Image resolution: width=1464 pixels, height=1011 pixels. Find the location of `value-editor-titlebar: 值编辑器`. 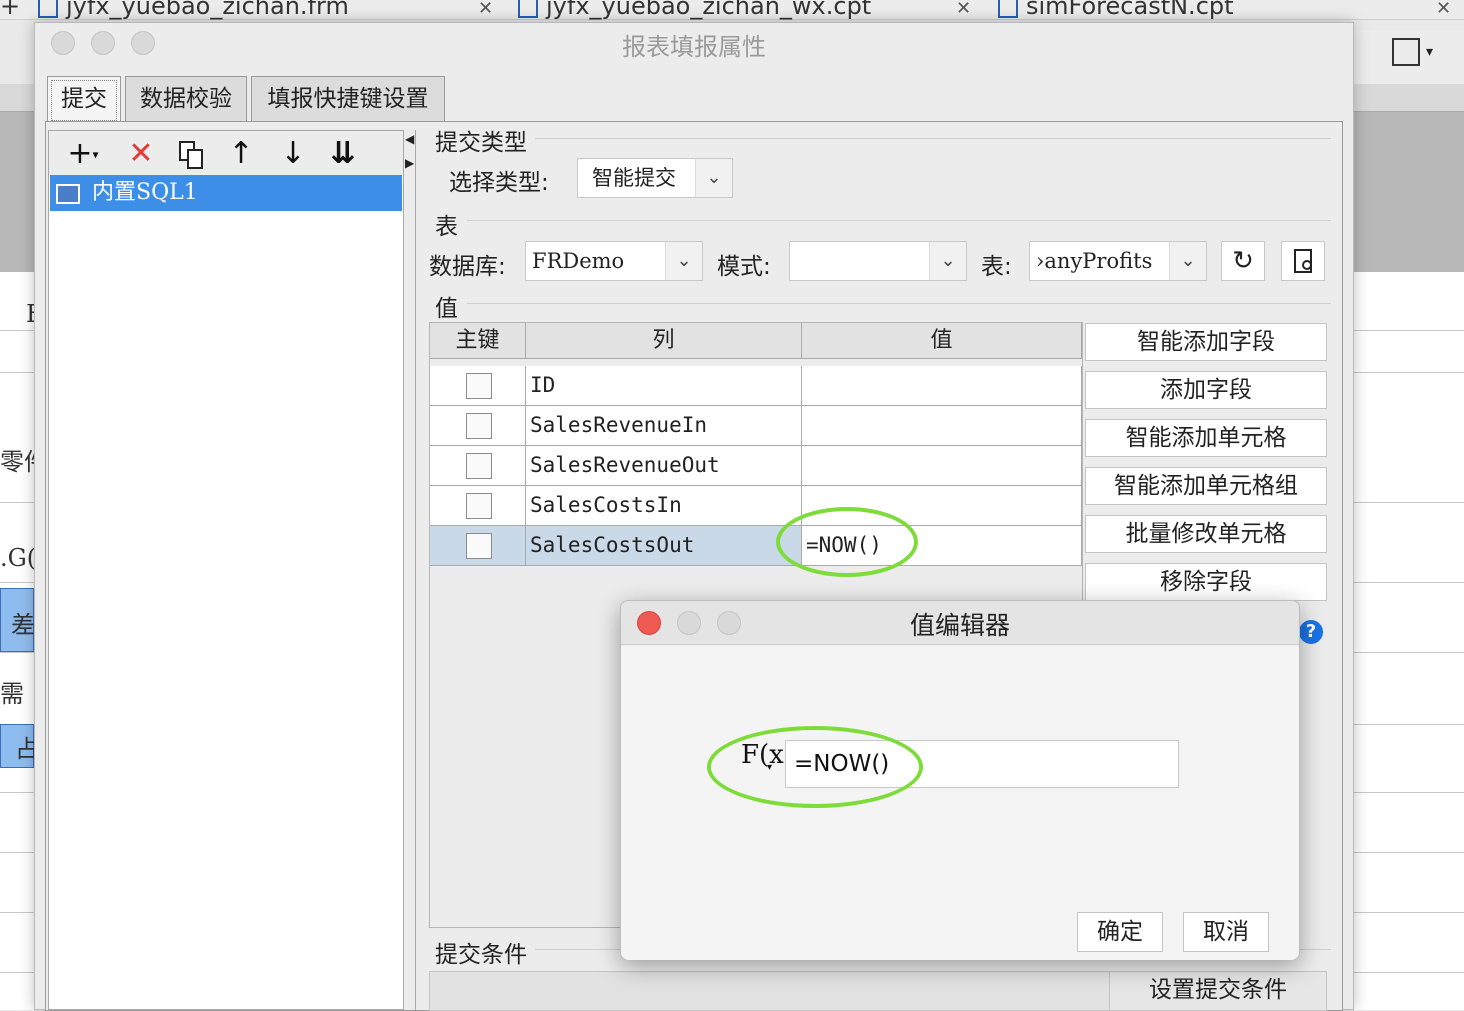

value-editor-titlebar: 值编辑器 is located at coordinates (960, 623).